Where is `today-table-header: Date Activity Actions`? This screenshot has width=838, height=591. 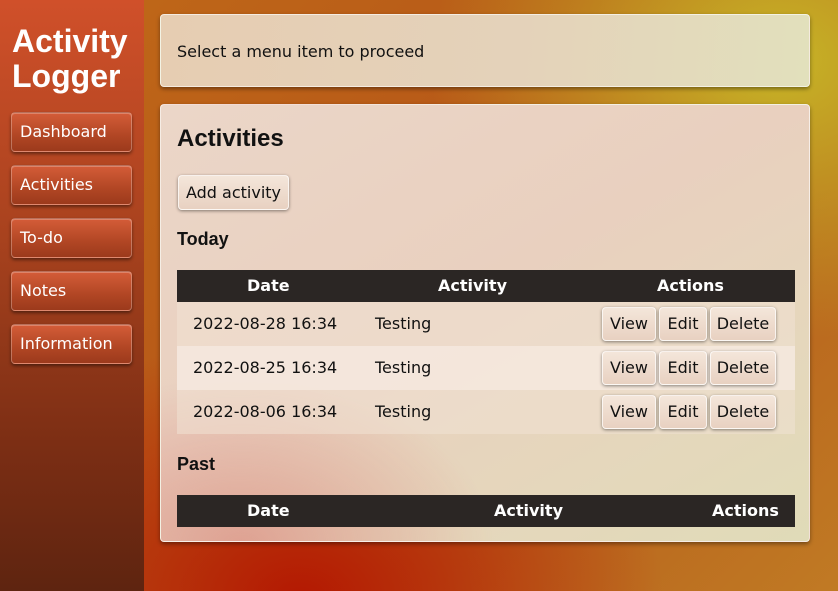
today-table-header: Date Activity Actions is located at coordinates (486, 286).